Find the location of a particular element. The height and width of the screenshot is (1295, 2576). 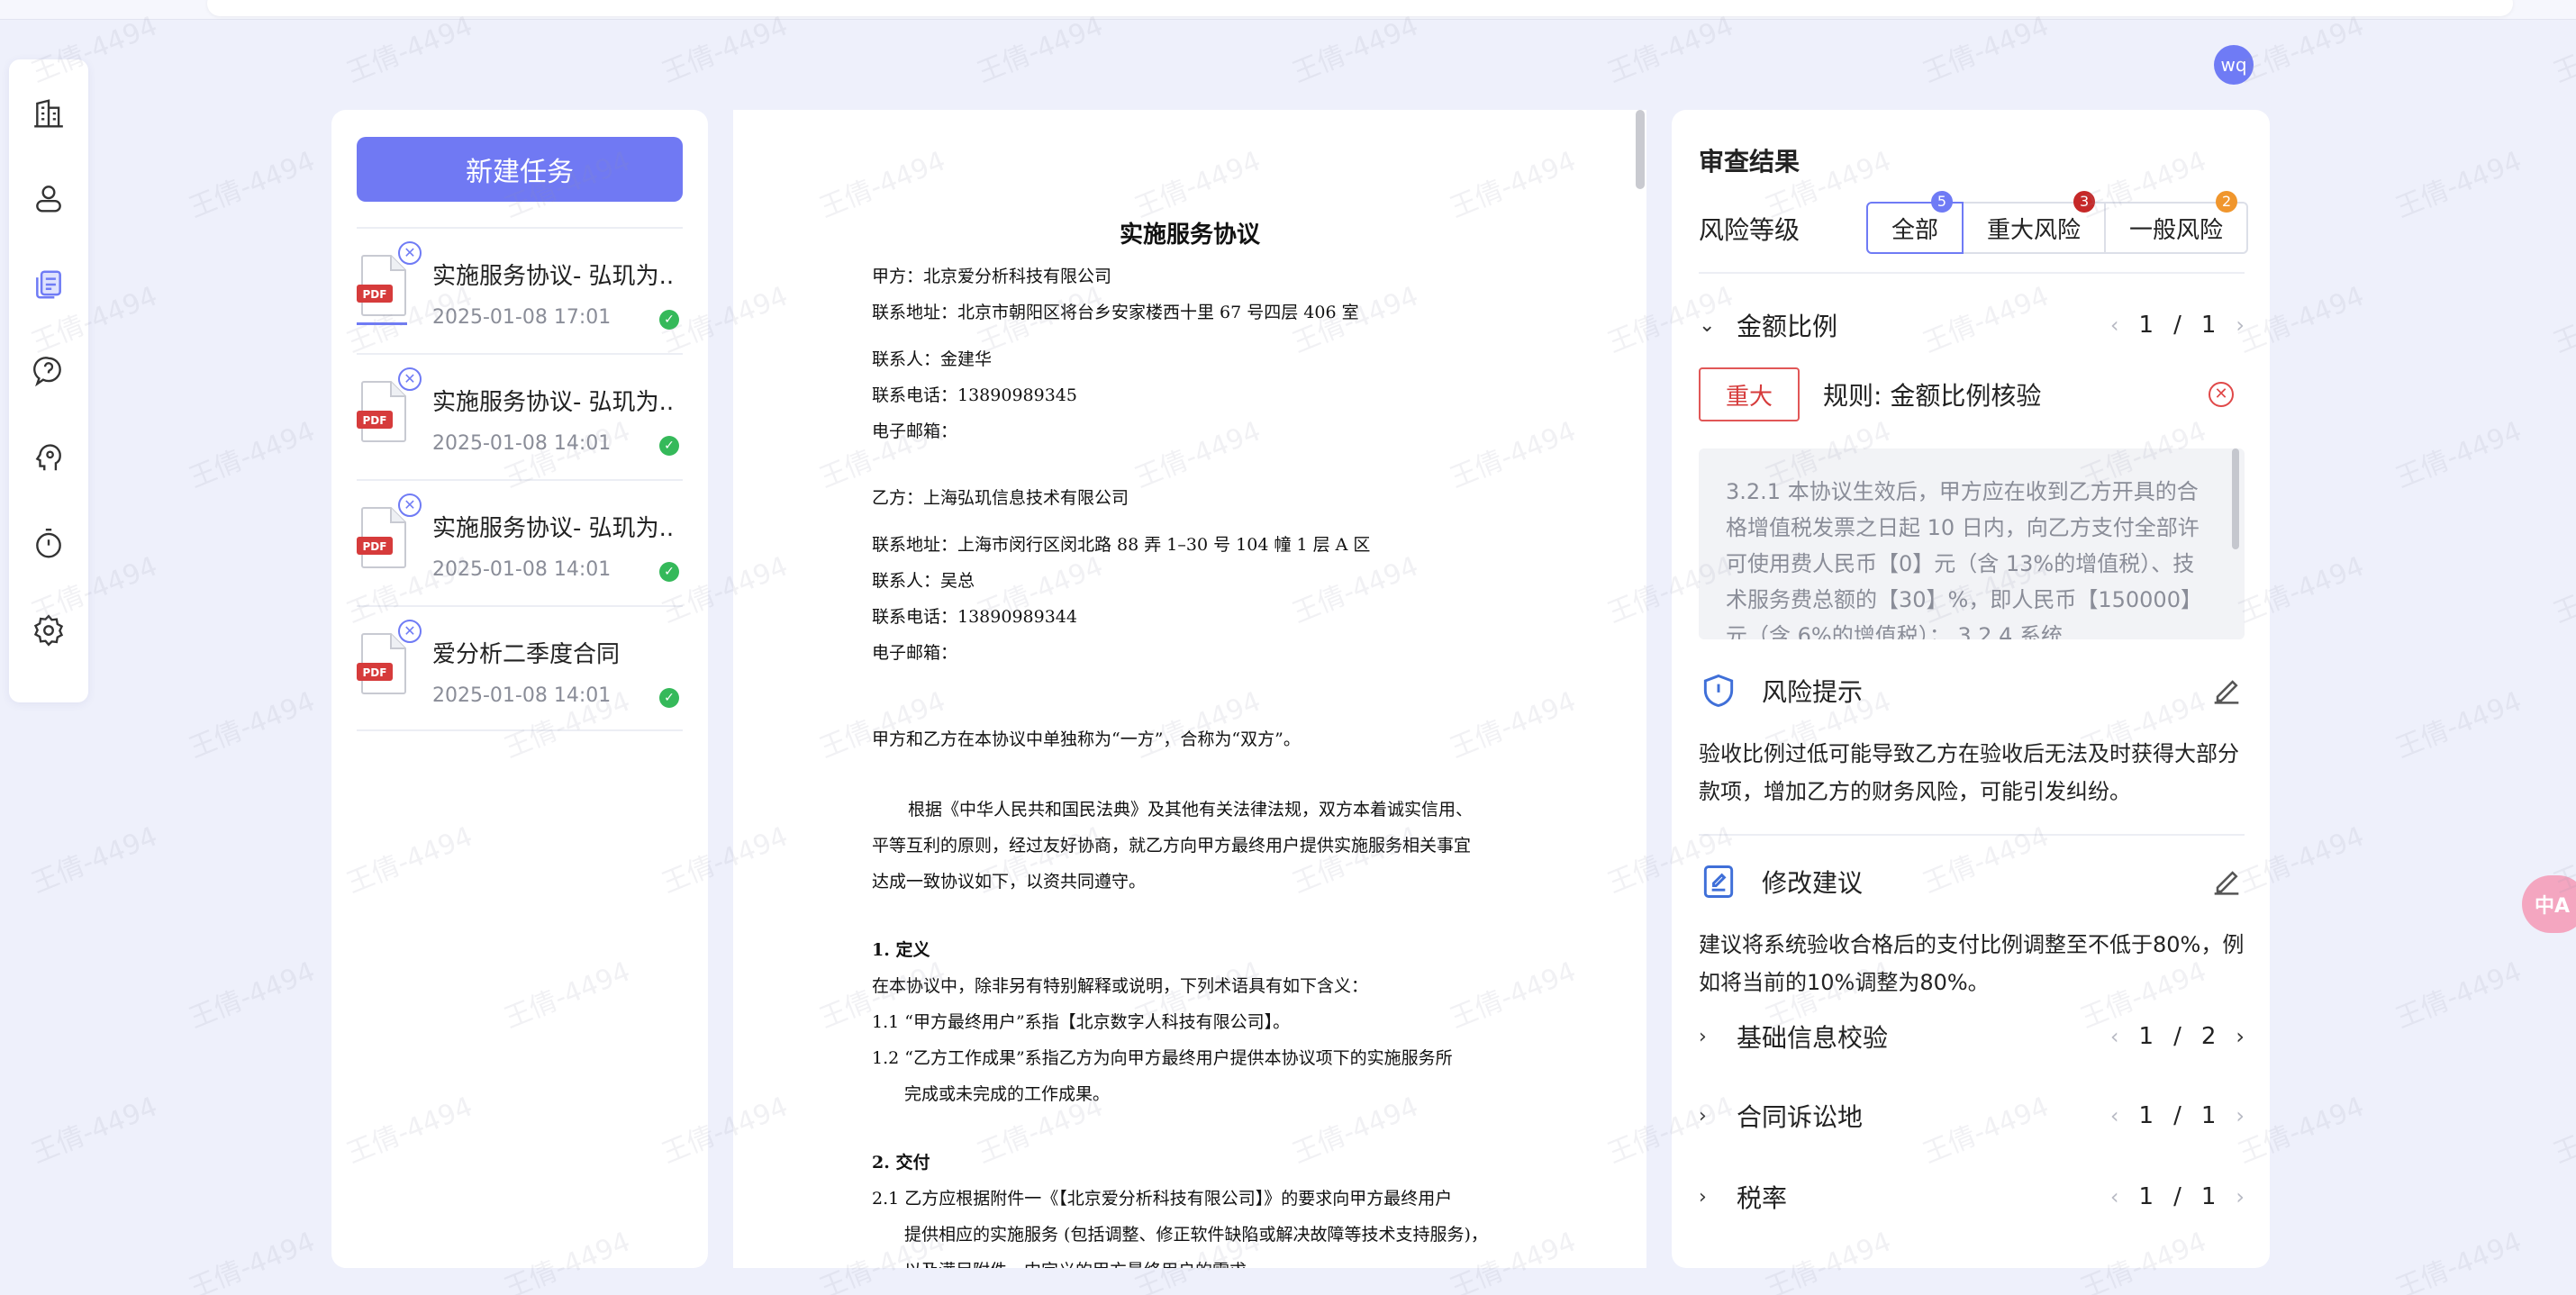

nav-ai-head-icon is located at coordinates (49, 457).